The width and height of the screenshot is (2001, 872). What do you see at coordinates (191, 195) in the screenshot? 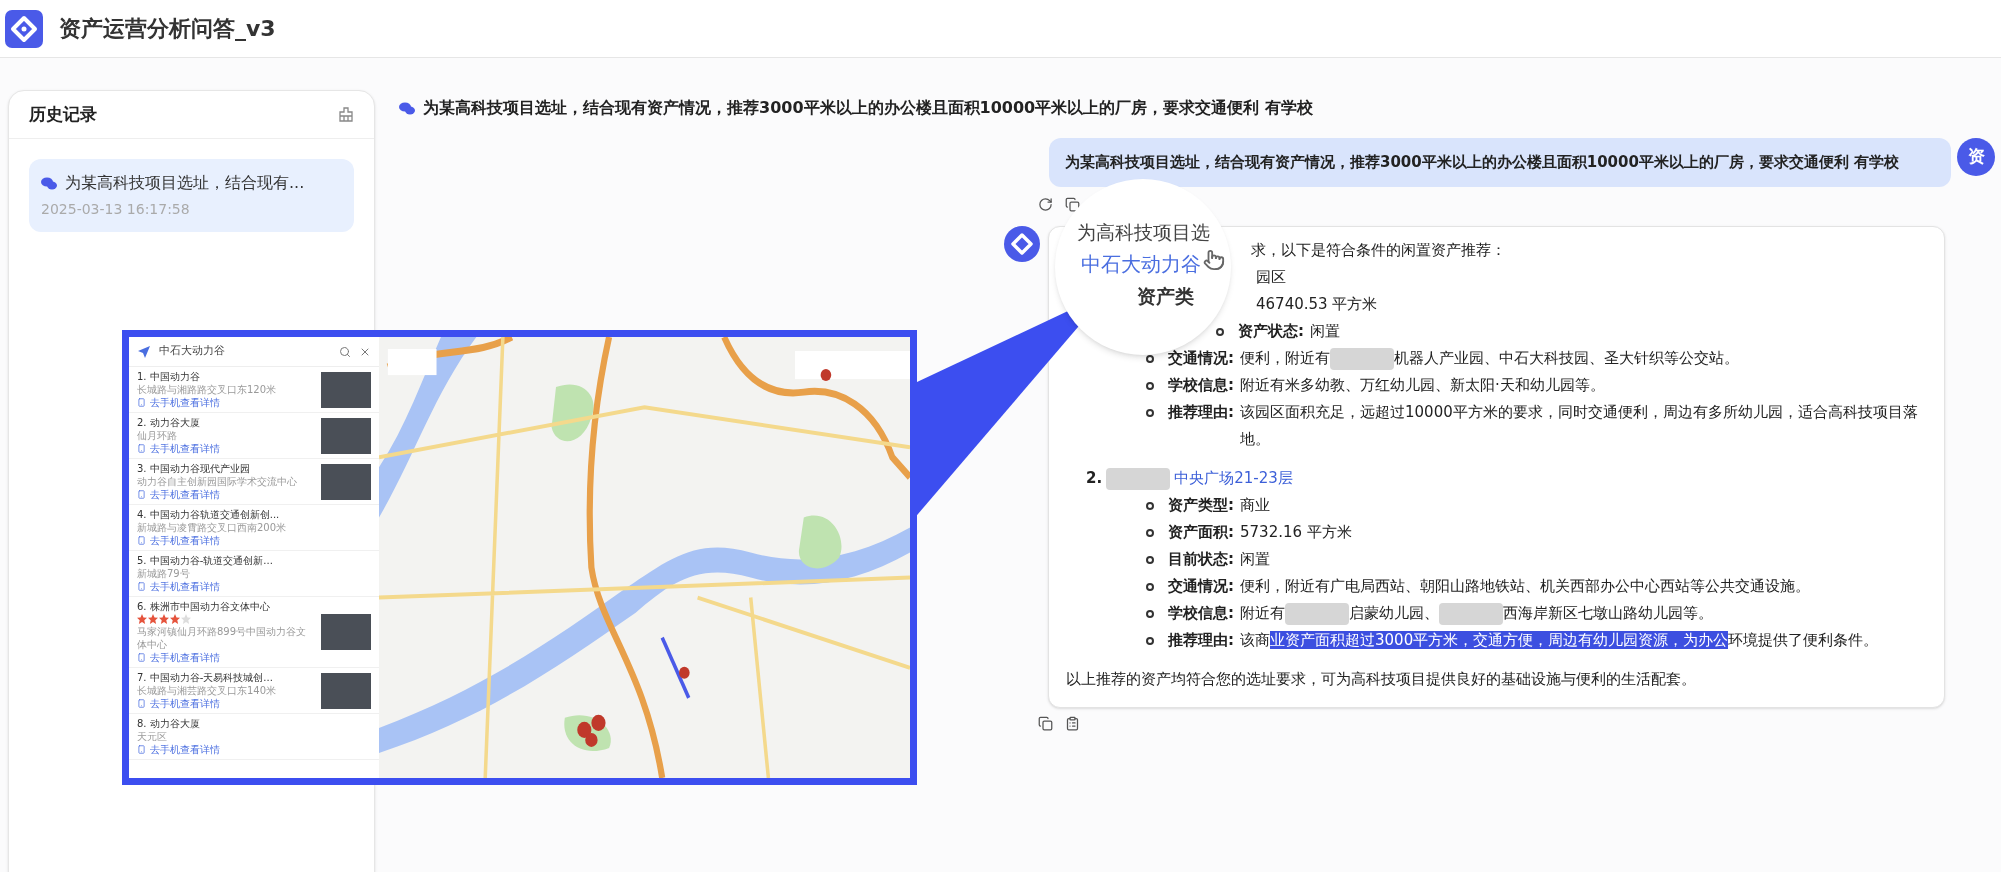
I see `history-item: 为某高科技项目选址，结合现有... 2025-03-13 16:17:58` at bounding box center [191, 195].